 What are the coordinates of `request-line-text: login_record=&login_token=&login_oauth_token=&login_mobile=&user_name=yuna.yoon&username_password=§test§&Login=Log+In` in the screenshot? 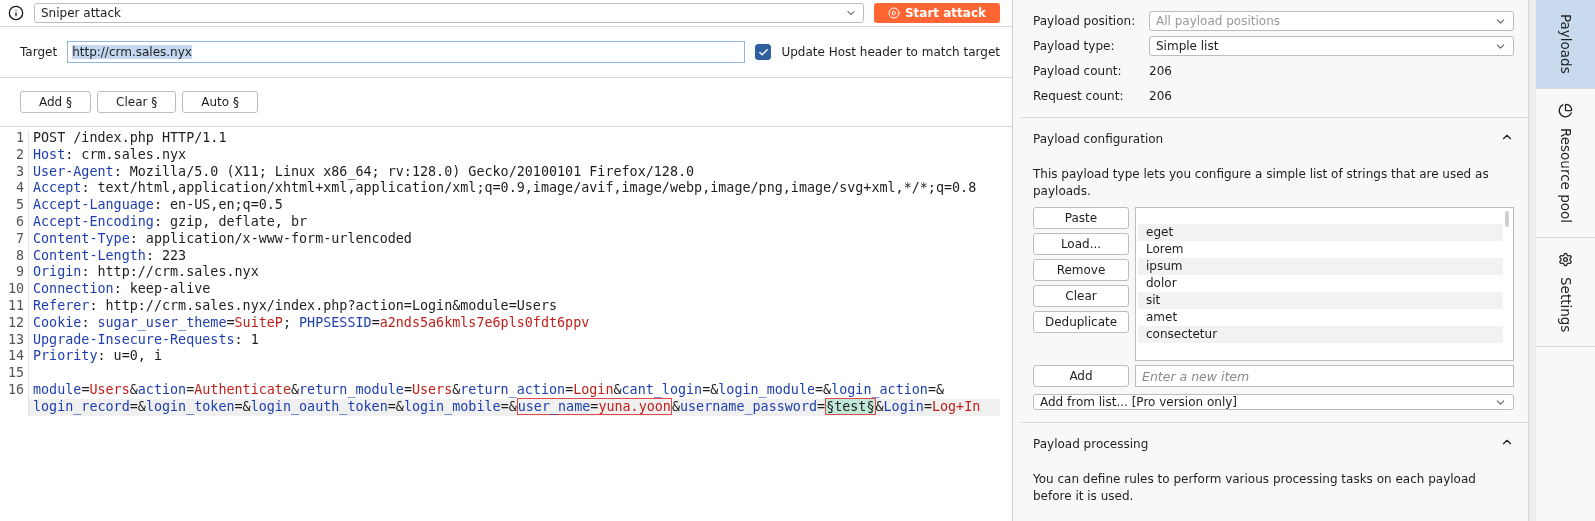 It's located at (514, 407).